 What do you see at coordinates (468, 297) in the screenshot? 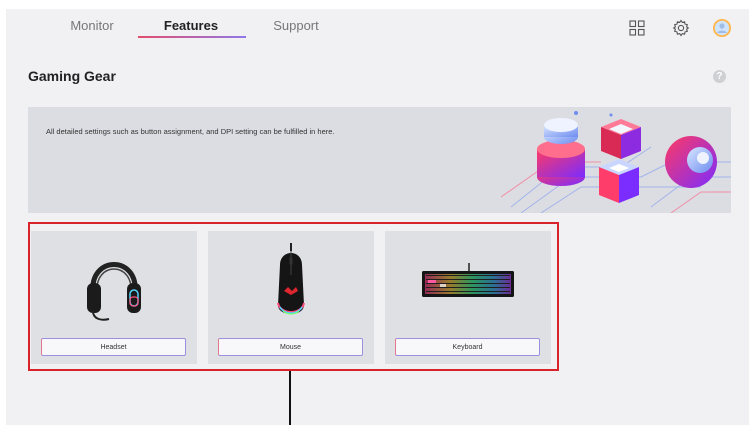
I see `device-card-keyboard: Keyboard` at bounding box center [468, 297].